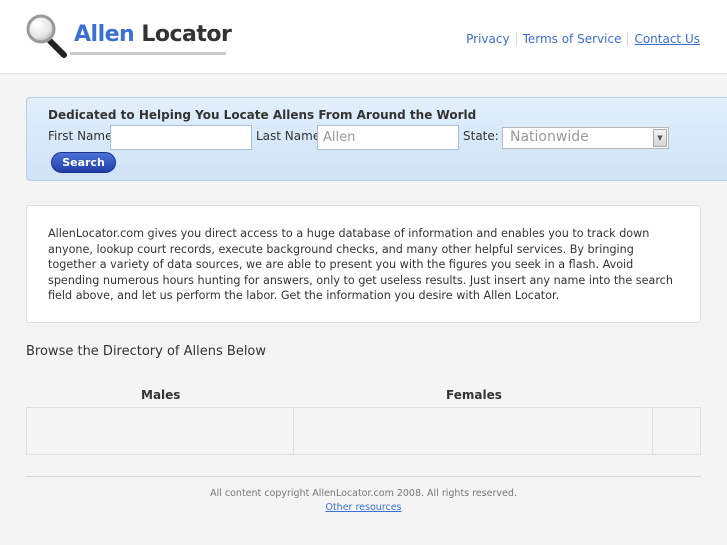 The width and height of the screenshot is (727, 545). I want to click on terms-link: Terms of Service, so click(571, 39).